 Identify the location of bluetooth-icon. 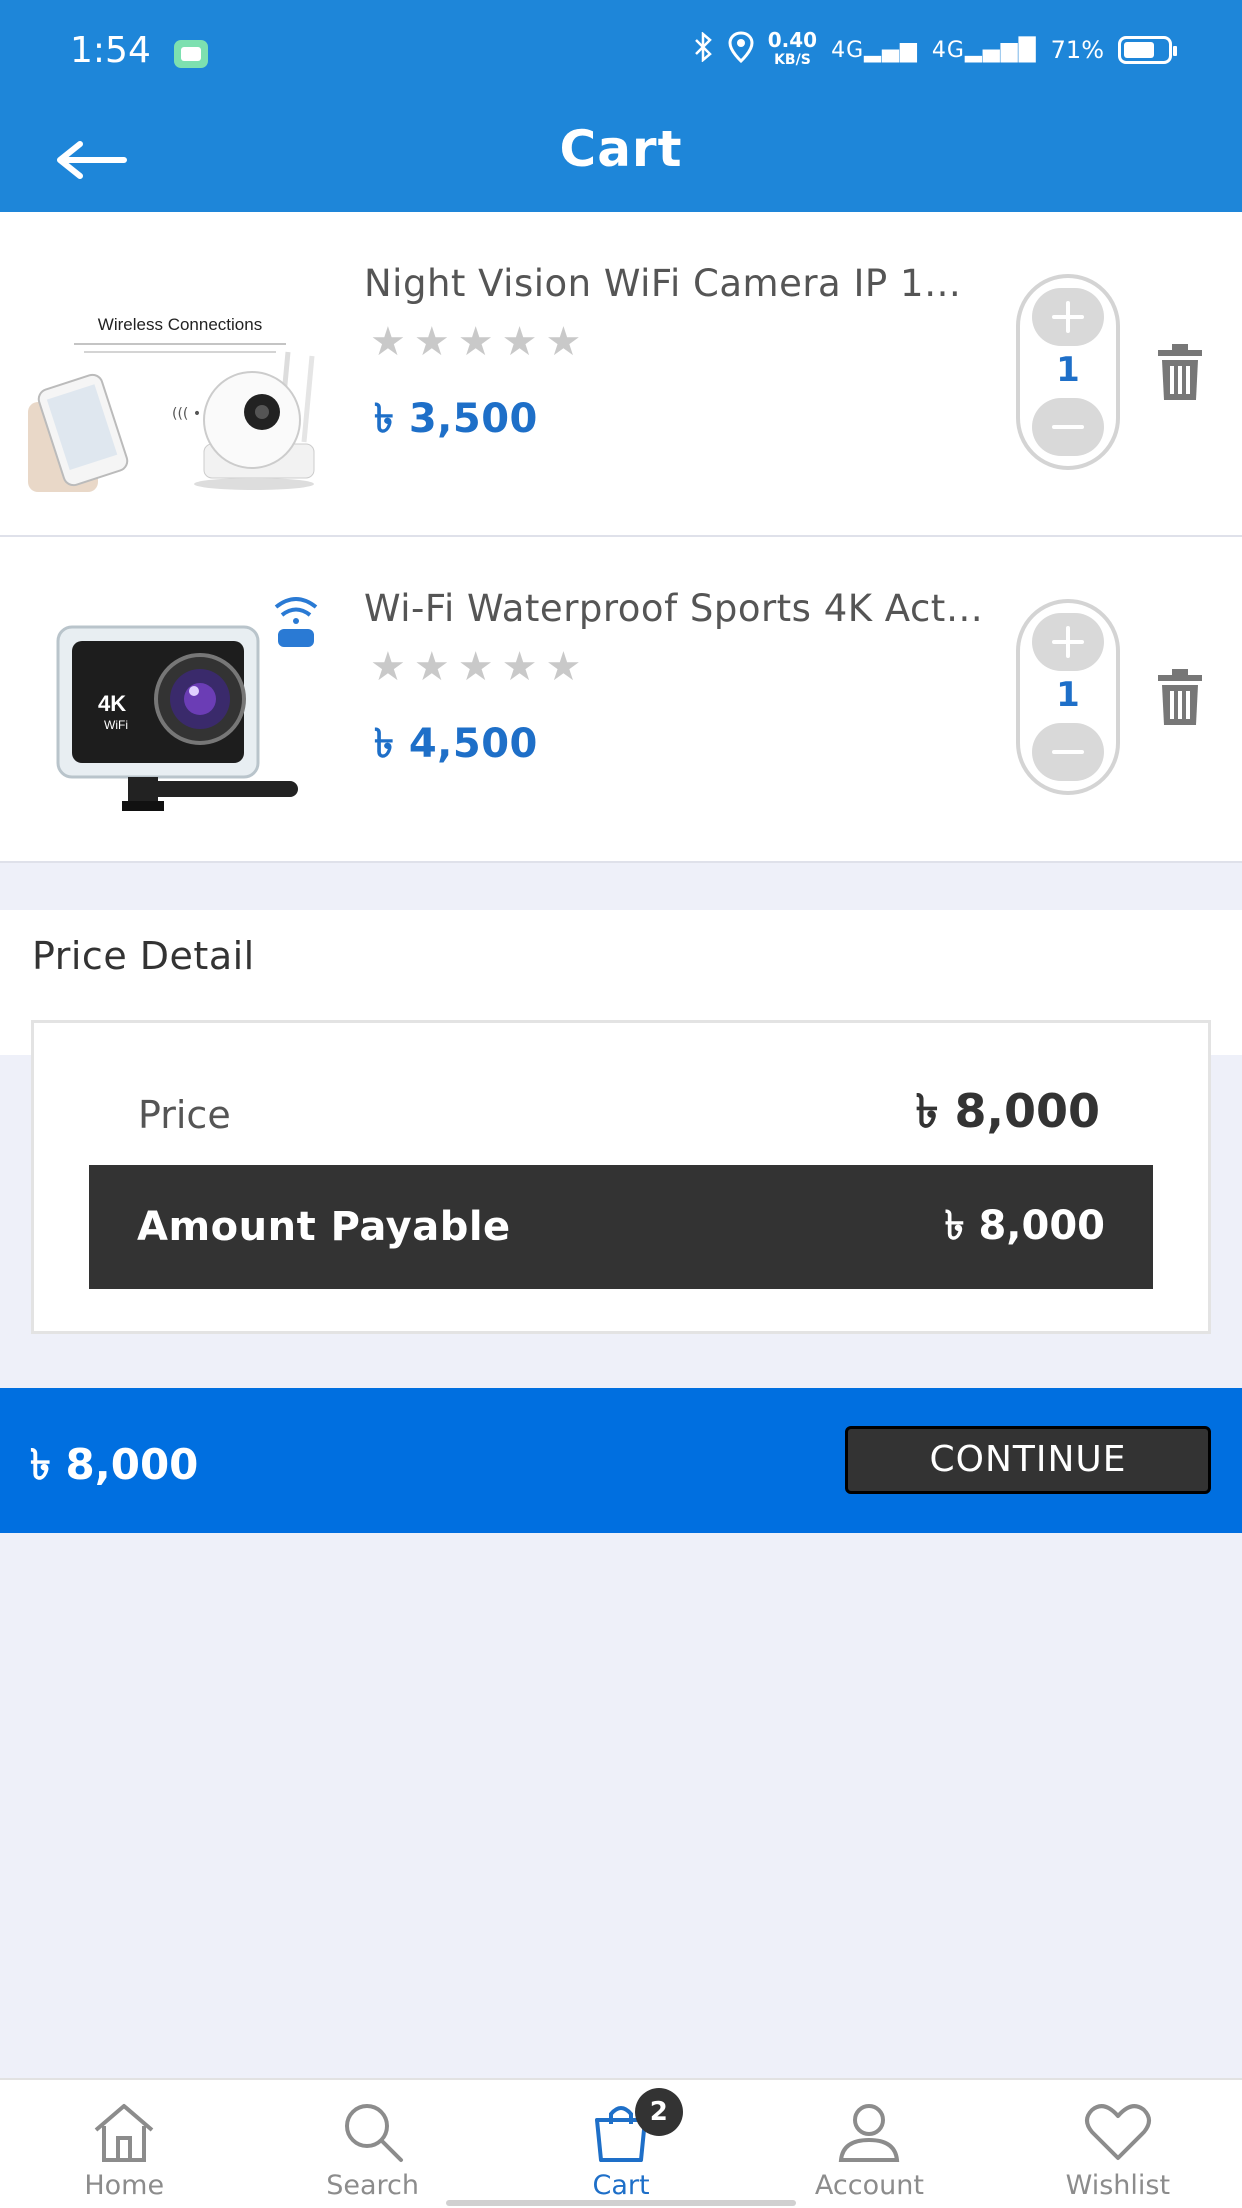
(703, 49).